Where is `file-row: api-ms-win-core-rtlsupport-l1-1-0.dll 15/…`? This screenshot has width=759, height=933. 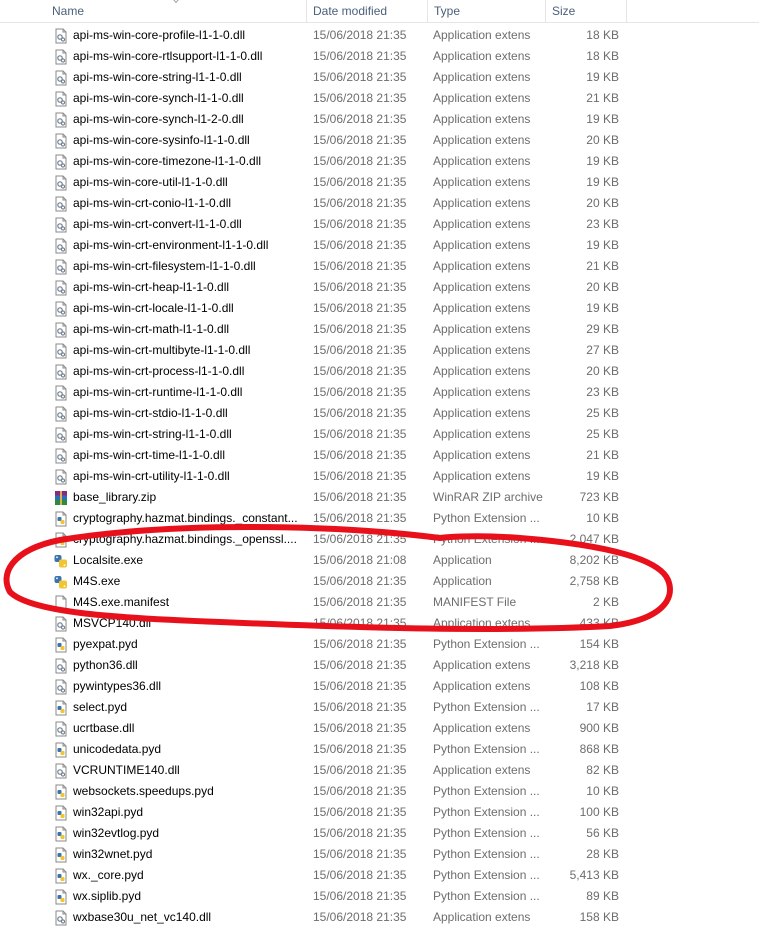 file-row: api-ms-win-core-rtlsupport-l1-1-0.dll 15/… is located at coordinates (379, 56).